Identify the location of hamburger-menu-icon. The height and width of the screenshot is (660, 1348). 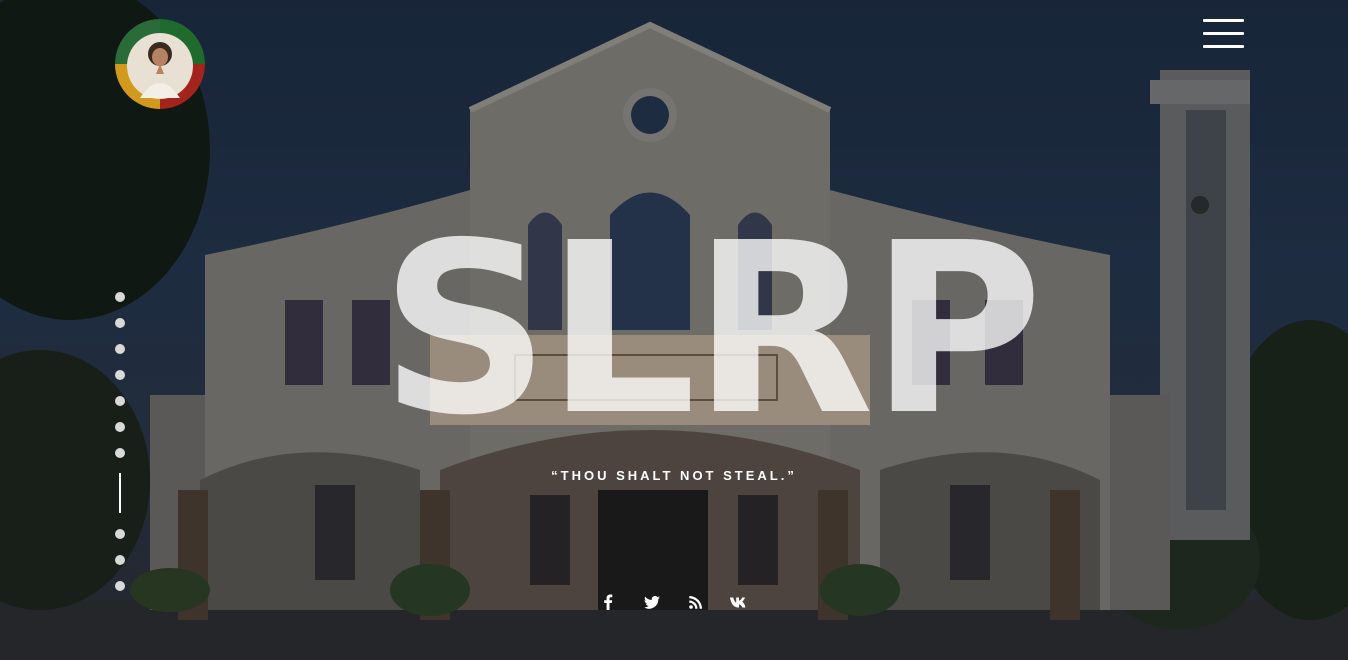
(1224, 35).